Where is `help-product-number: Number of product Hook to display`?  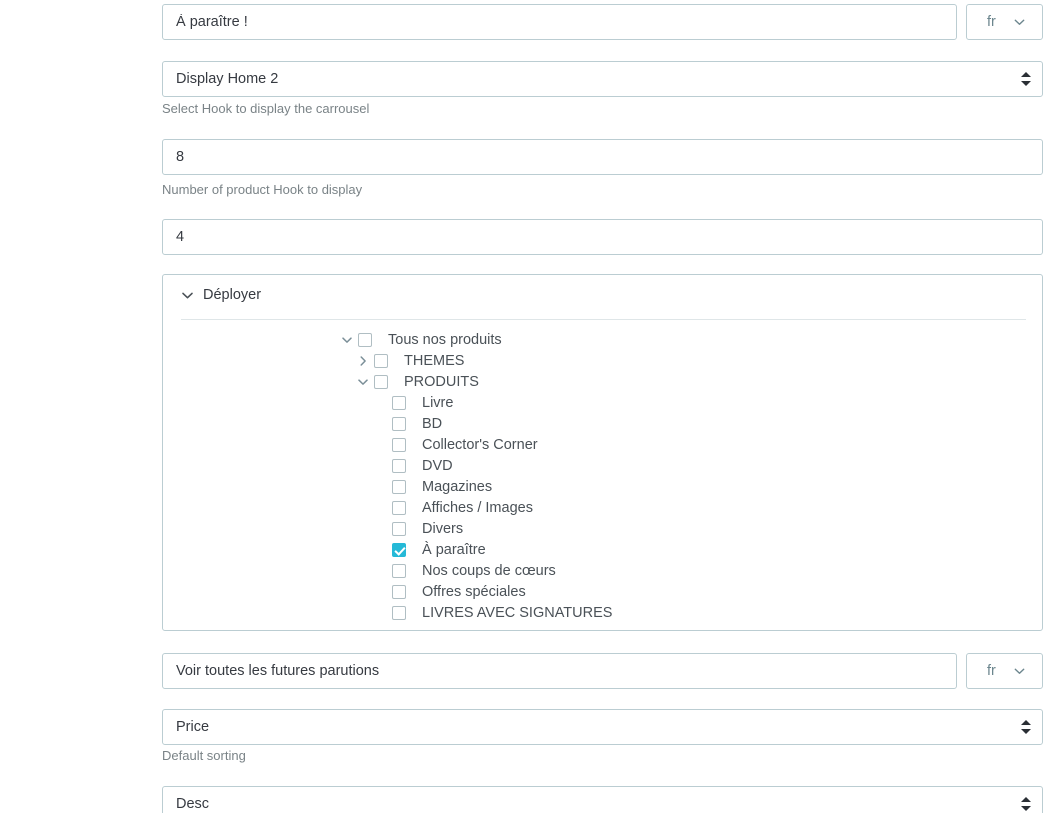 help-product-number: Number of product Hook to display is located at coordinates (262, 189).